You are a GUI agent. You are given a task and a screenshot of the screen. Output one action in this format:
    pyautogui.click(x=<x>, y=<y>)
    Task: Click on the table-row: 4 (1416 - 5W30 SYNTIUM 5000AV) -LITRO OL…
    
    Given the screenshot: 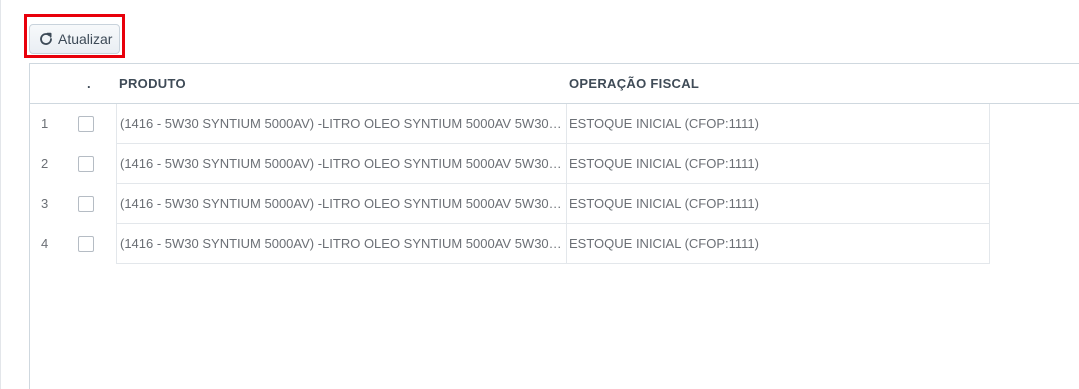 What is the action you would take?
    pyautogui.click(x=510, y=244)
    